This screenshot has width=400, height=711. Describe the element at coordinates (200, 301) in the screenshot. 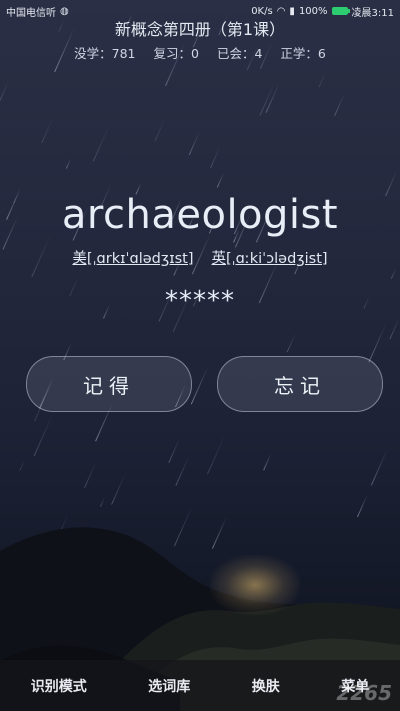

I see `masked-meaning: *****` at that location.